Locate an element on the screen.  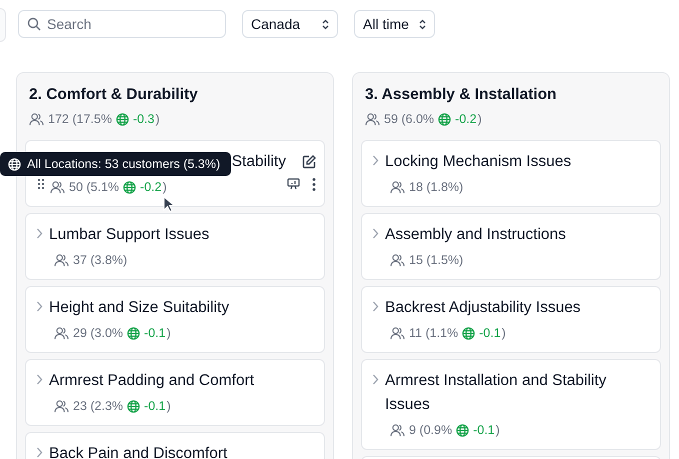
topic-title: Lumbar Support Issues is located at coordinates (129, 235).